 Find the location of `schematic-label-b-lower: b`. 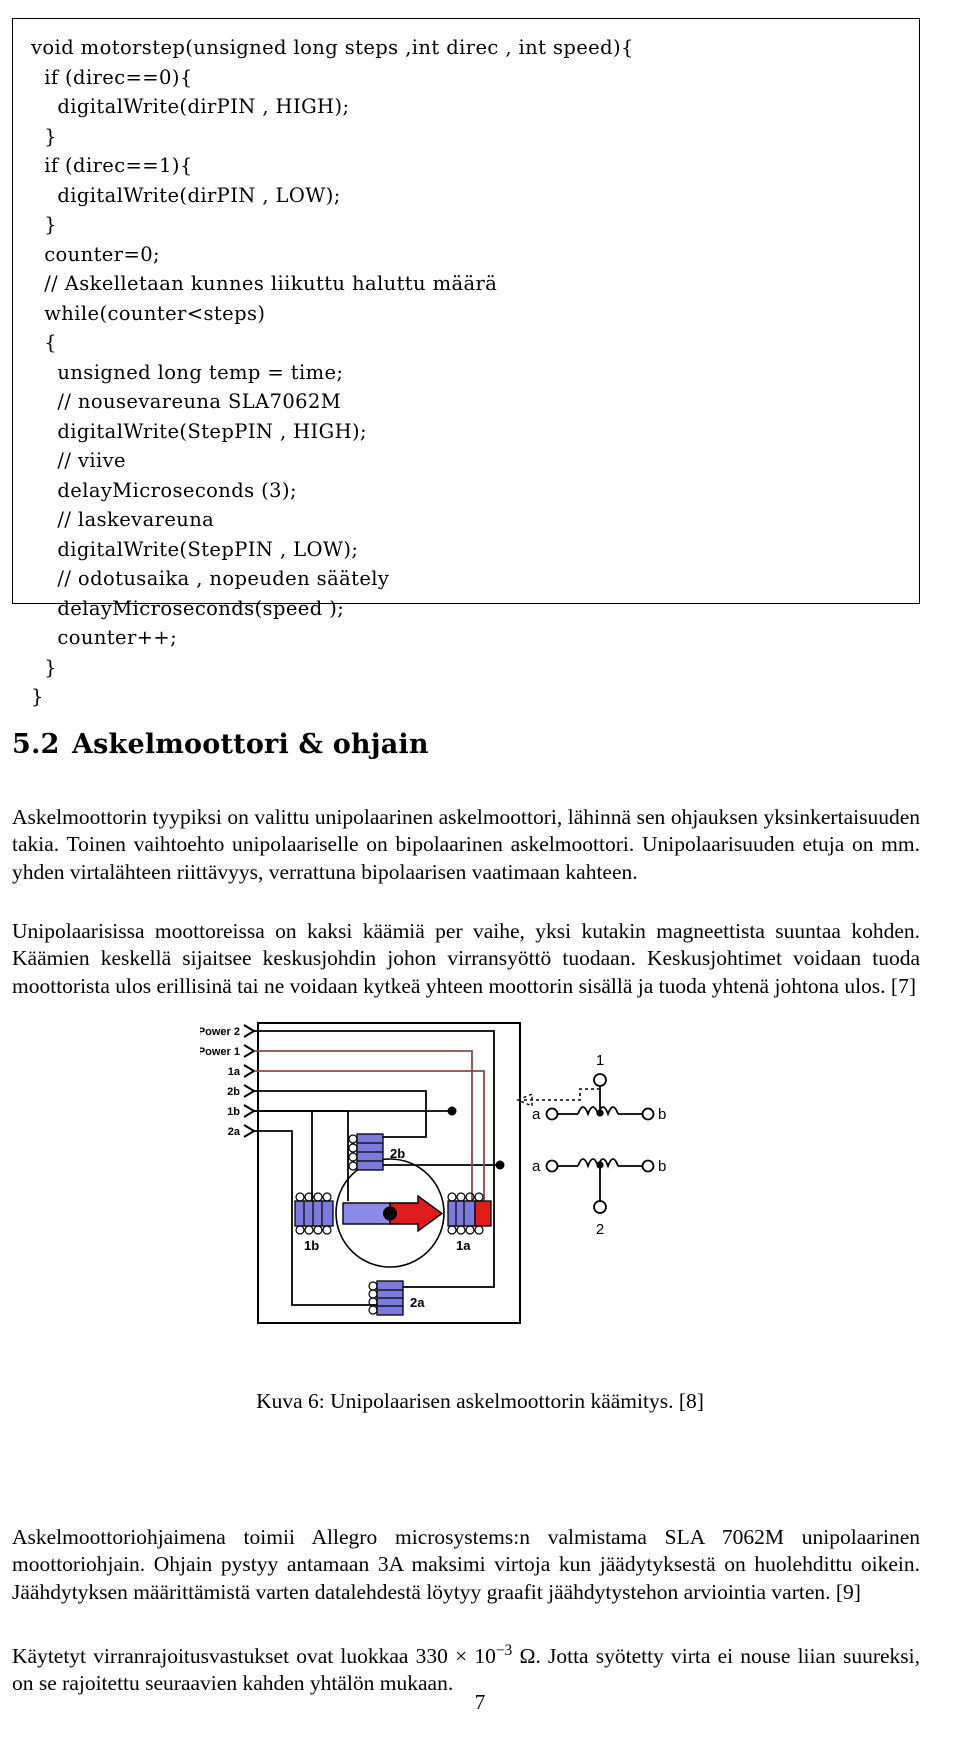

schematic-label-b-lower: b is located at coordinates (662, 1166).